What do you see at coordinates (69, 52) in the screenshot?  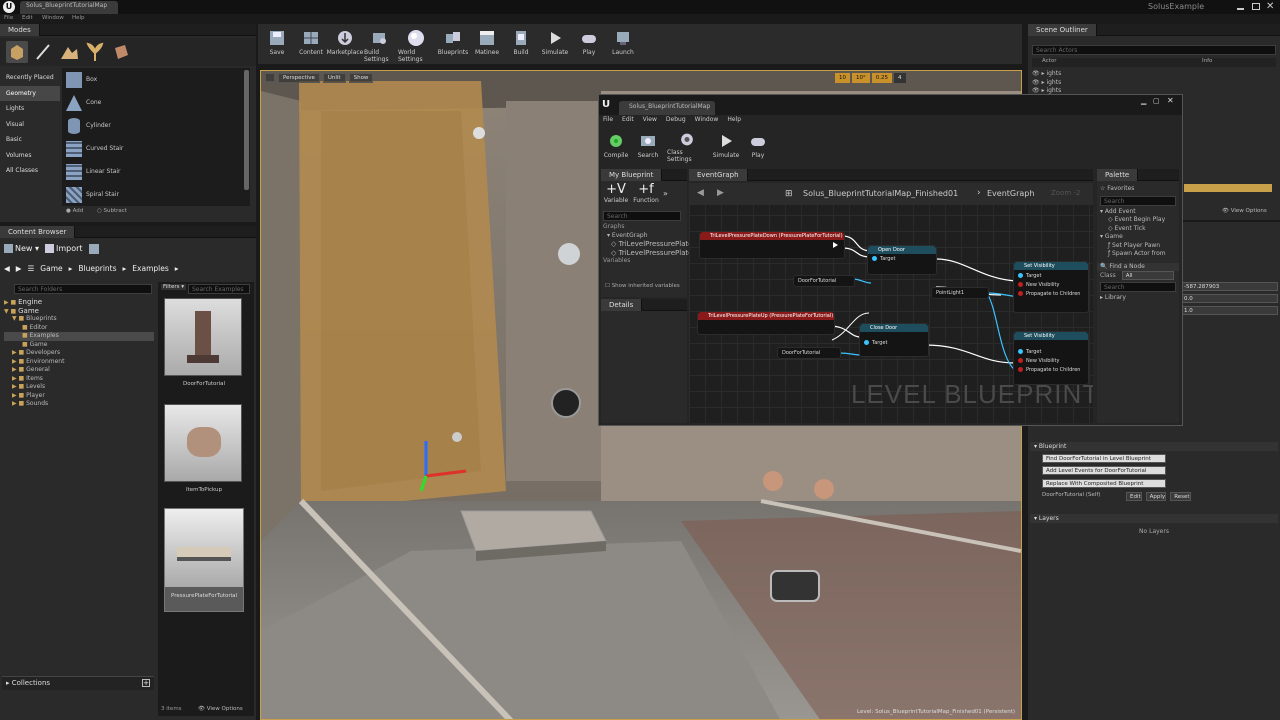 I see `landscape-mode-icon` at bounding box center [69, 52].